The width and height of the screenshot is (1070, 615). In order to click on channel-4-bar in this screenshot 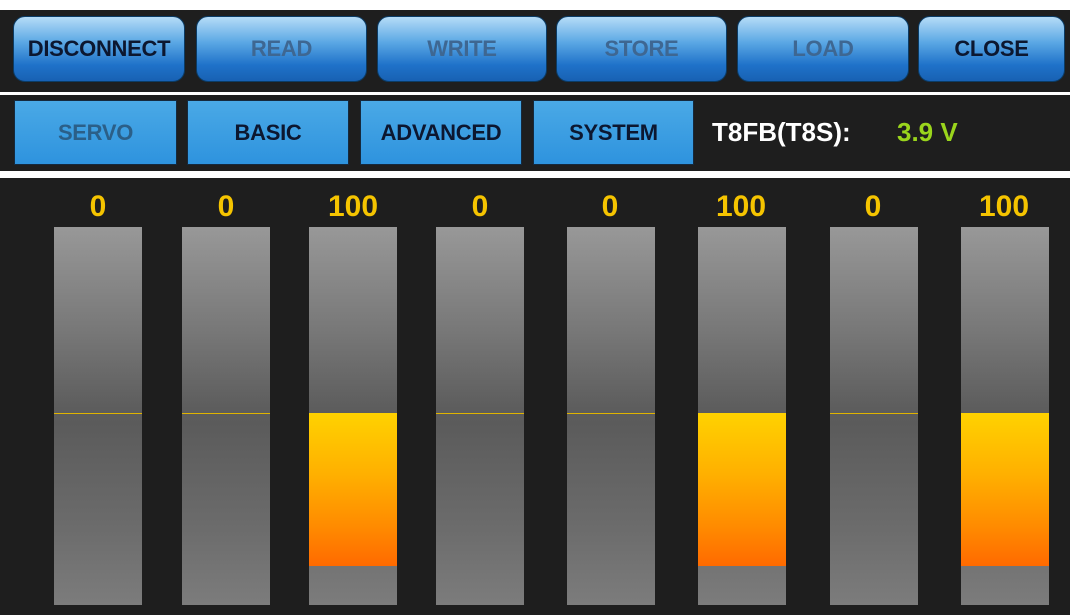, I will do `click(480, 416)`.